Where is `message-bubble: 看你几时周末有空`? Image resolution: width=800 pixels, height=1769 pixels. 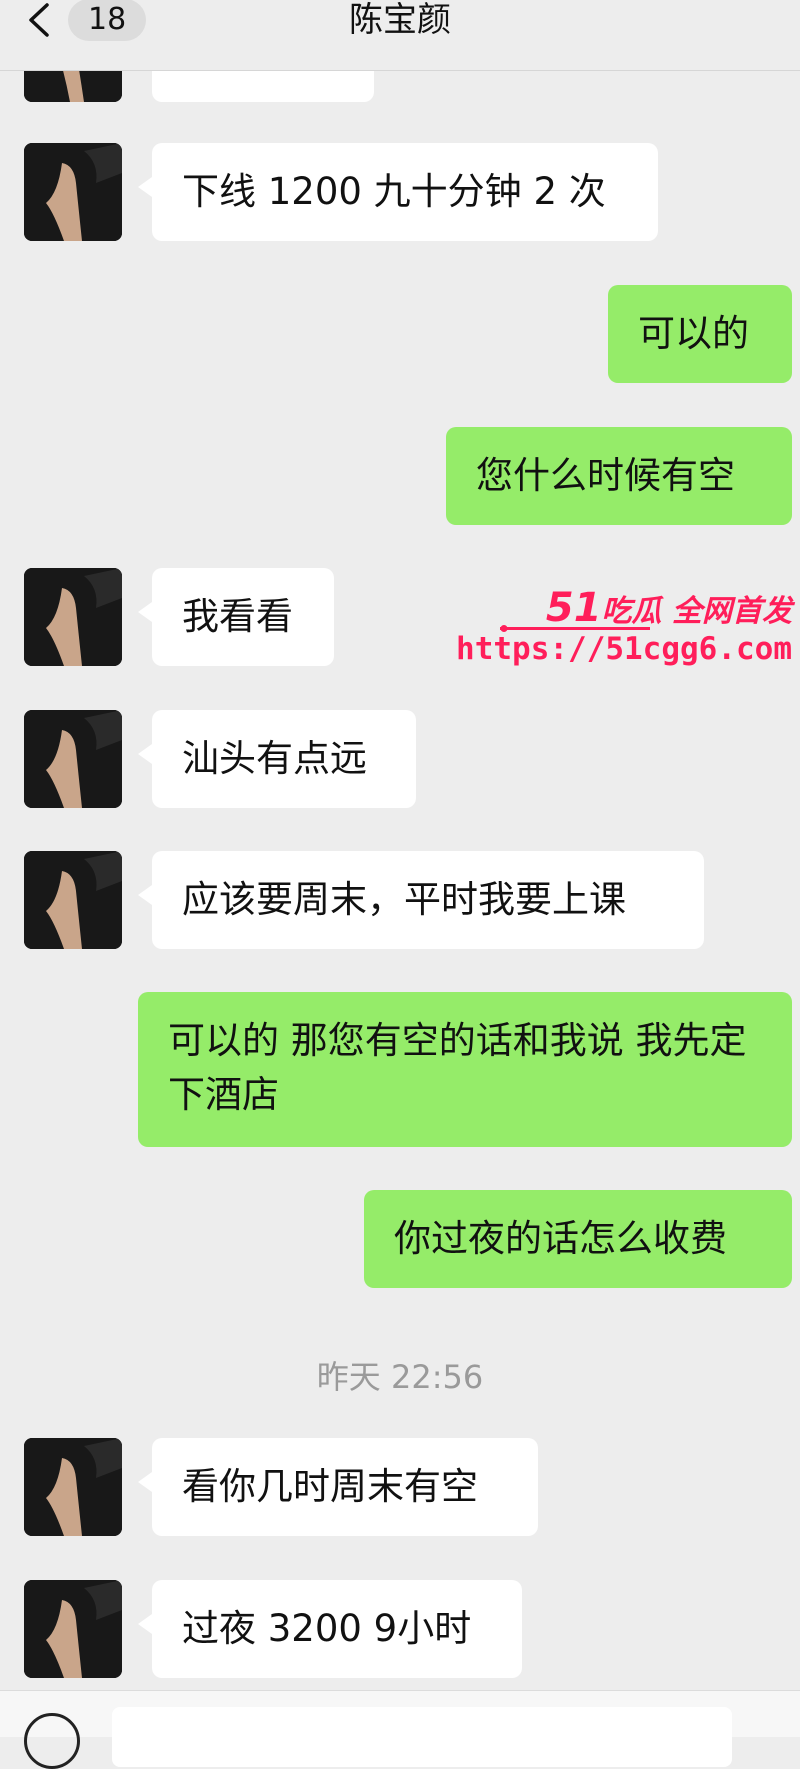 message-bubble: 看你几时周末有空 is located at coordinates (338, 1487).